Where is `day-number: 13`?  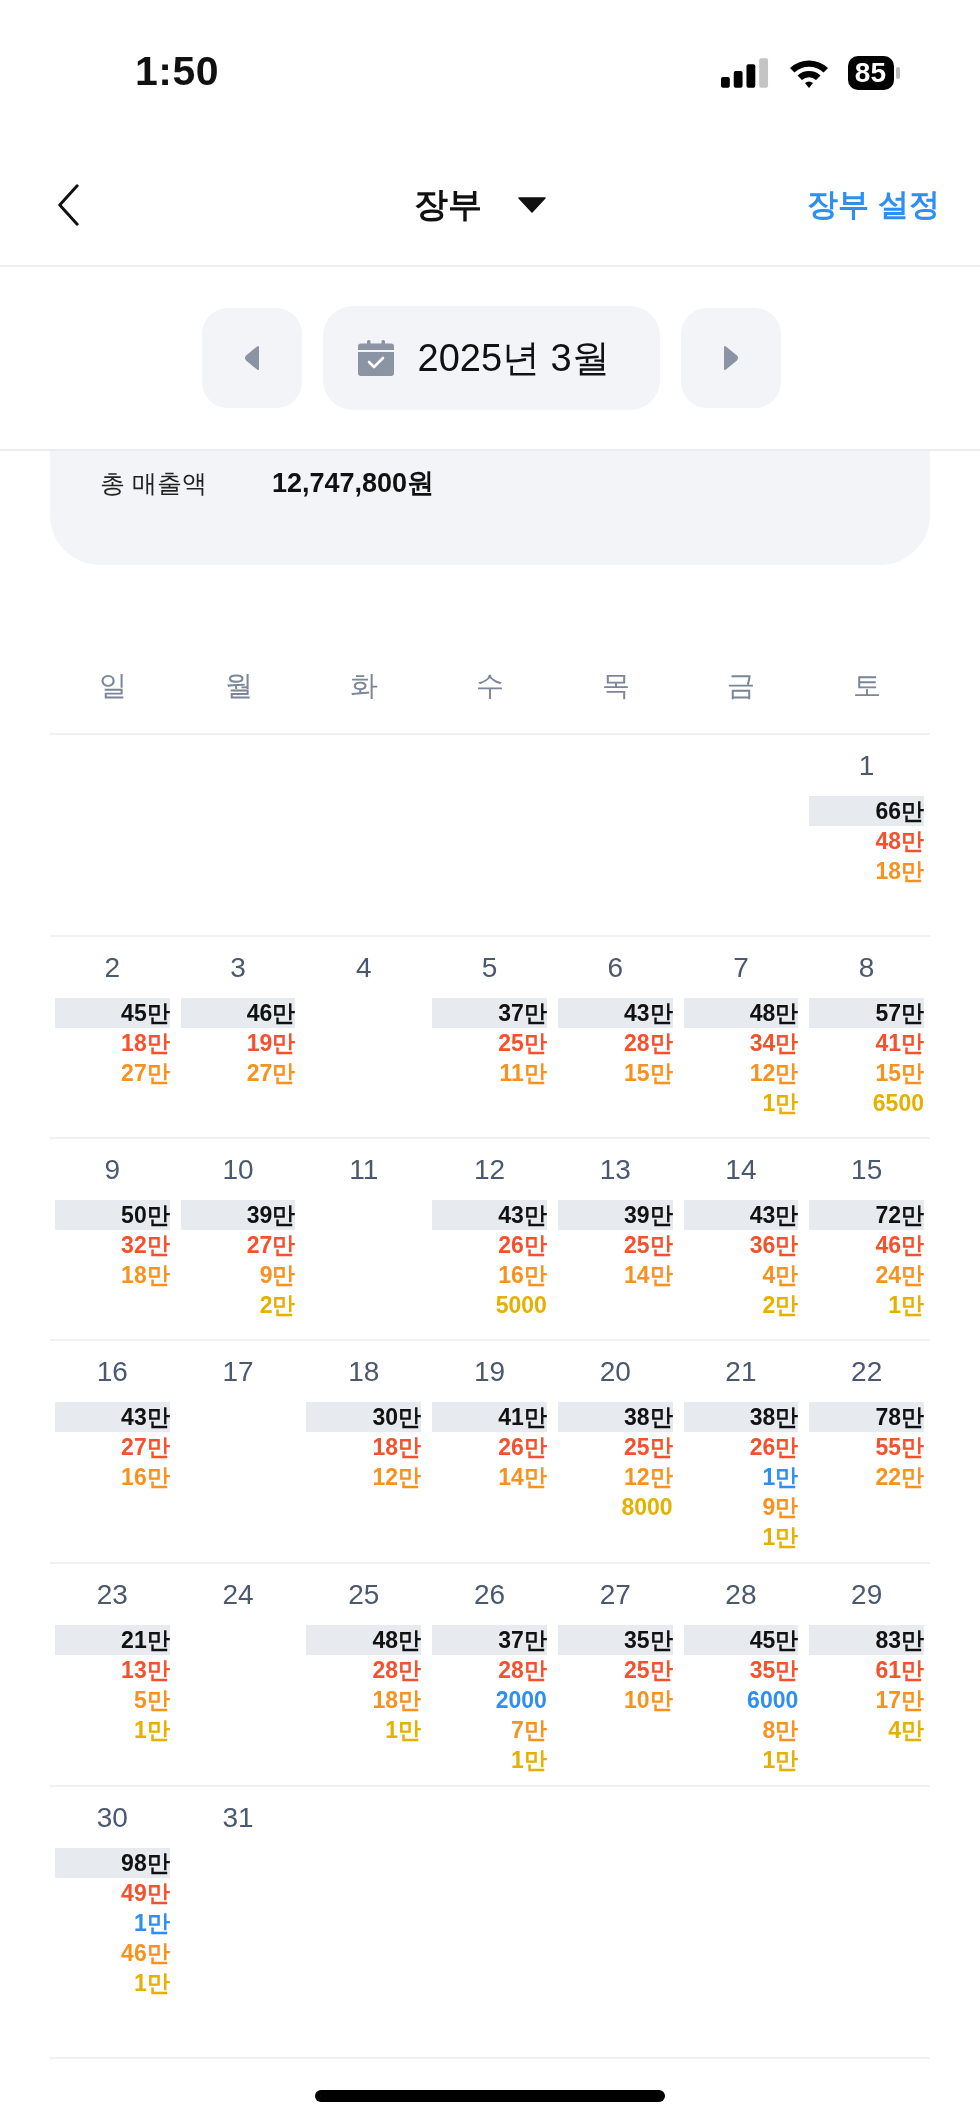
day-number: 13 is located at coordinates (615, 1170).